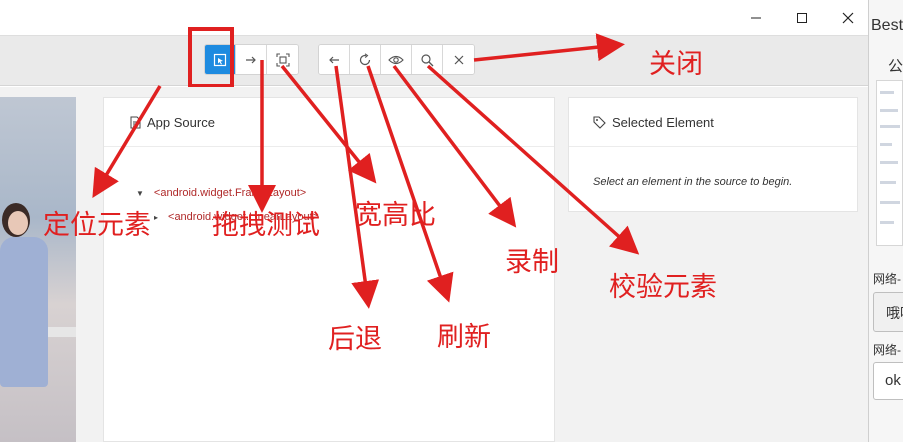 This screenshot has width=903, height=442. I want to click on annotation-aspect-ratio: 宽高比, so click(395, 215).